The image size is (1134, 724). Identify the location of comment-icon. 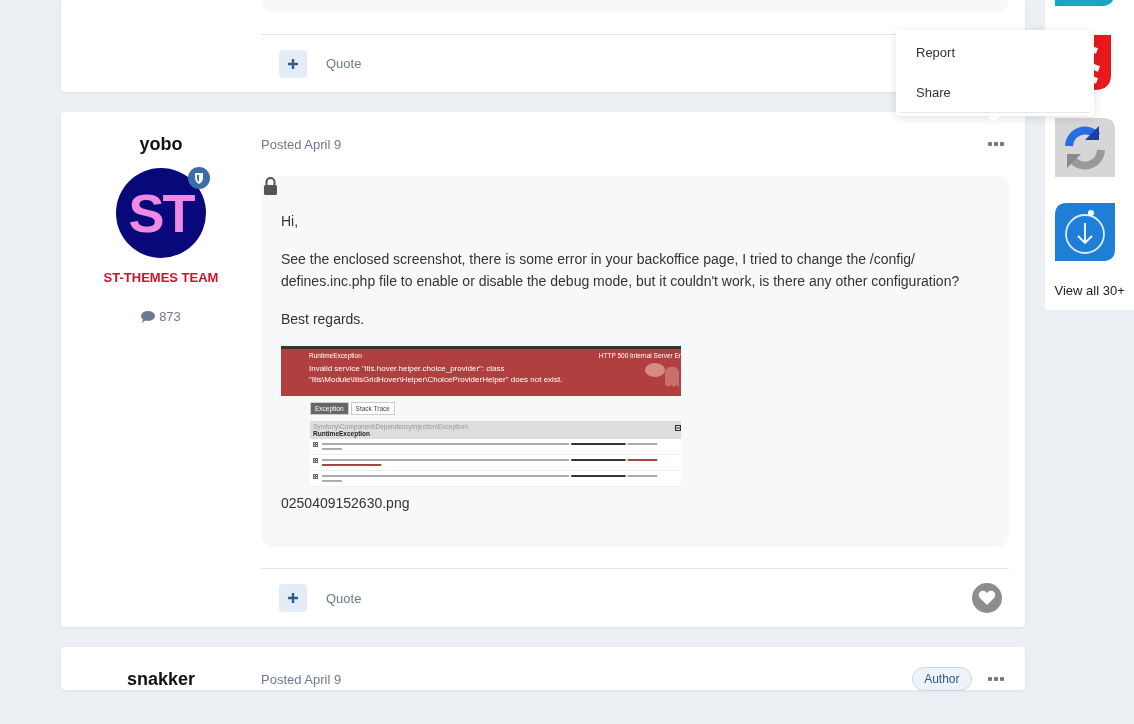
(148, 316).